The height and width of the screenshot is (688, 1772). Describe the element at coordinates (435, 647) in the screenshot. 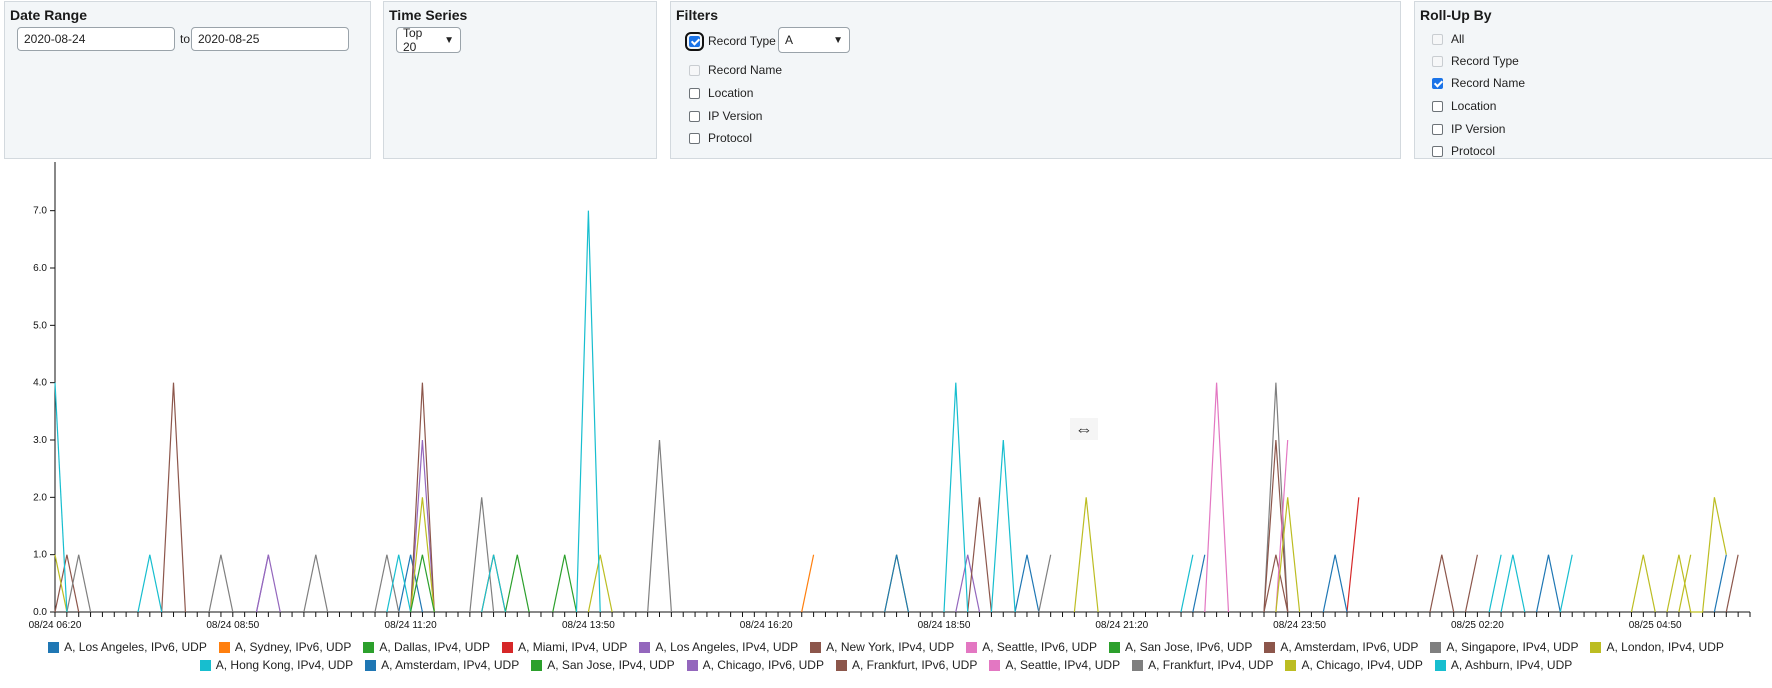

I see `legend-label: A, Dallas, IPv4, UDP` at that location.